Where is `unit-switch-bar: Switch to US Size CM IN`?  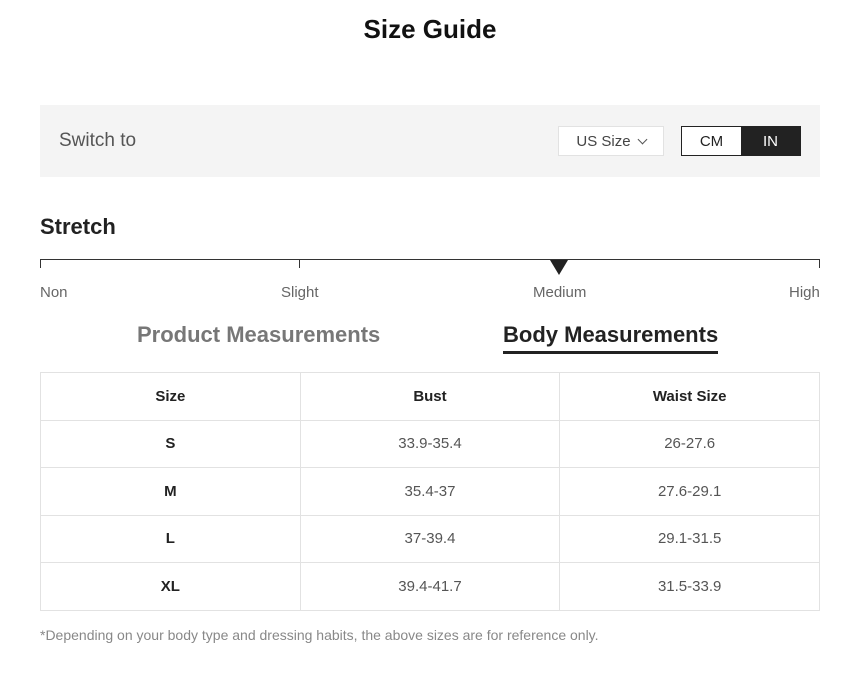
unit-switch-bar: Switch to US Size CM IN is located at coordinates (430, 141).